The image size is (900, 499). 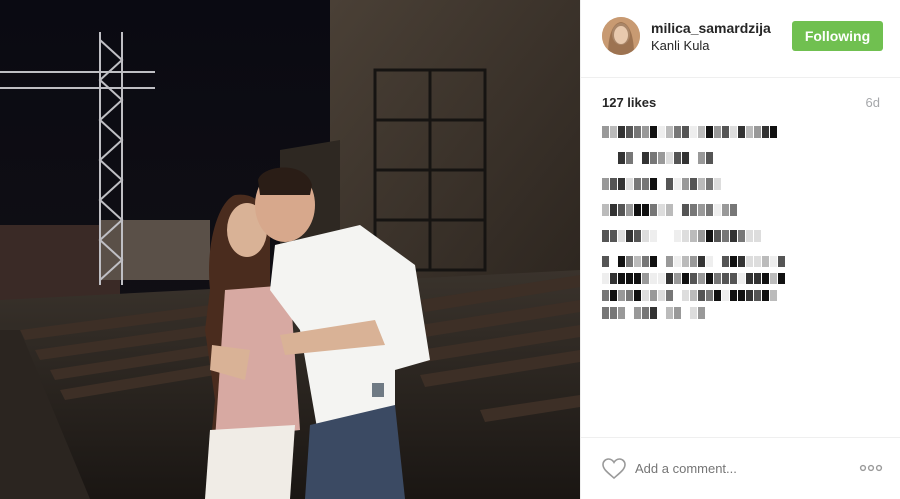 I want to click on heart-outline-icon, so click(x=614, y=469).